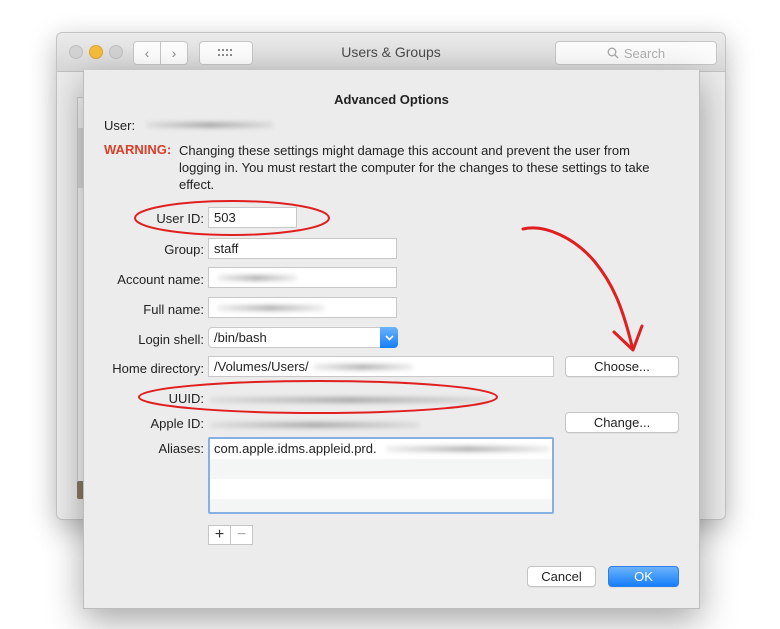  What do you see at coordinates (391, 99) in the screenshot?
I see `sheet-title: Advanced Options` at bounding box center [391, 99].